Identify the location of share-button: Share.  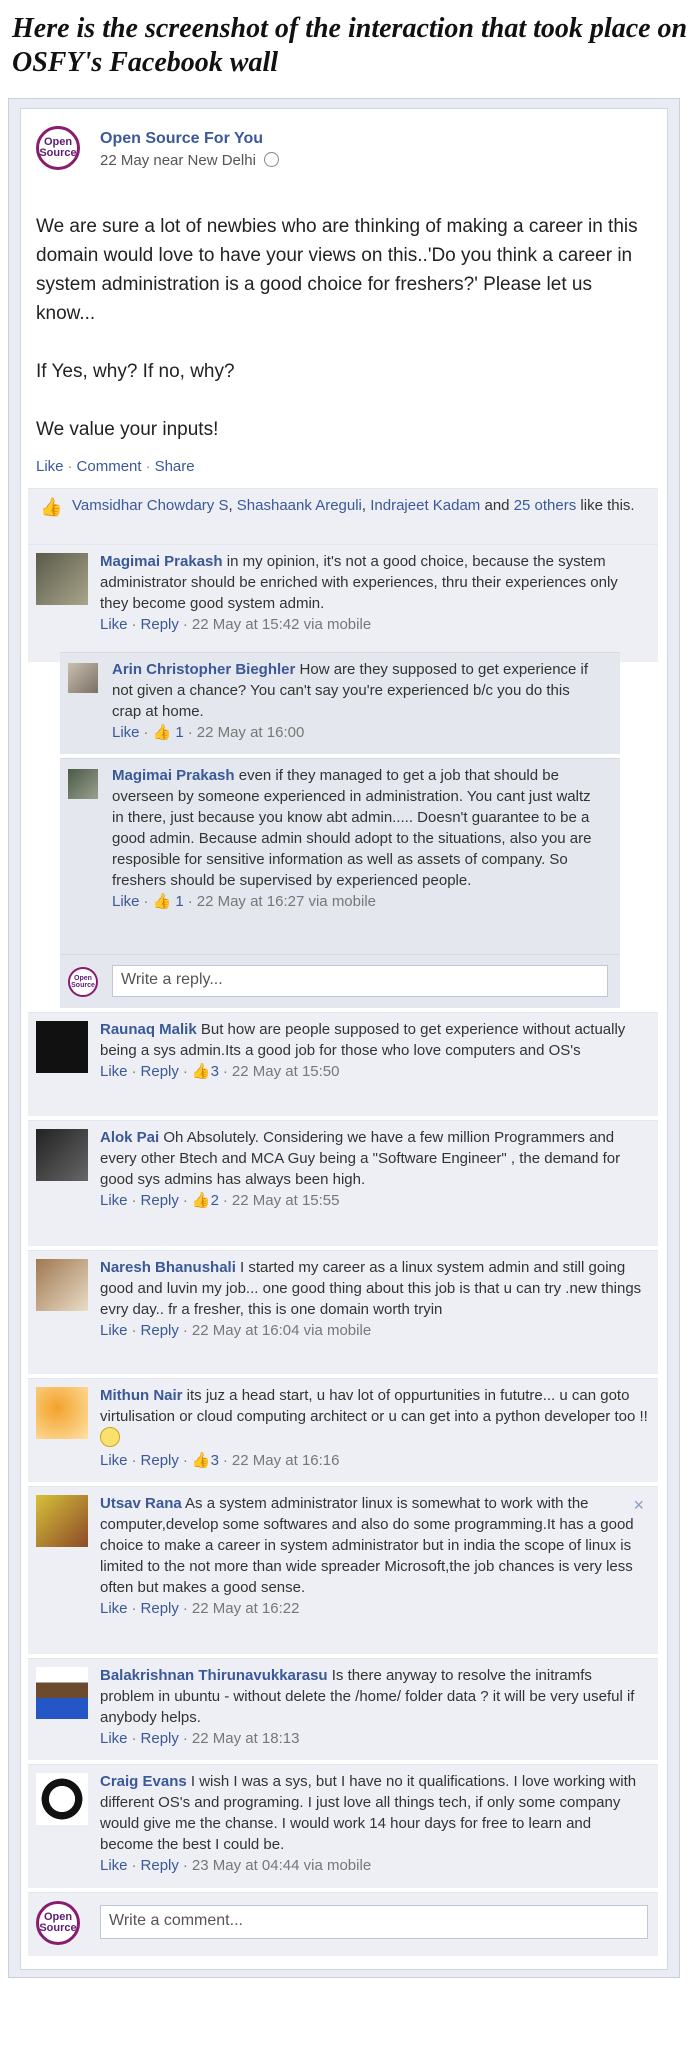
(175, 466).